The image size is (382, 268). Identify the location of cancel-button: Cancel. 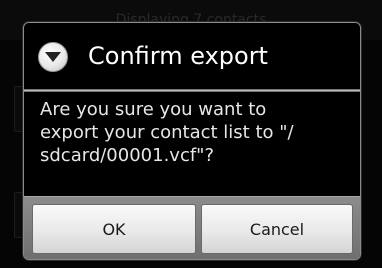
(277, 229).